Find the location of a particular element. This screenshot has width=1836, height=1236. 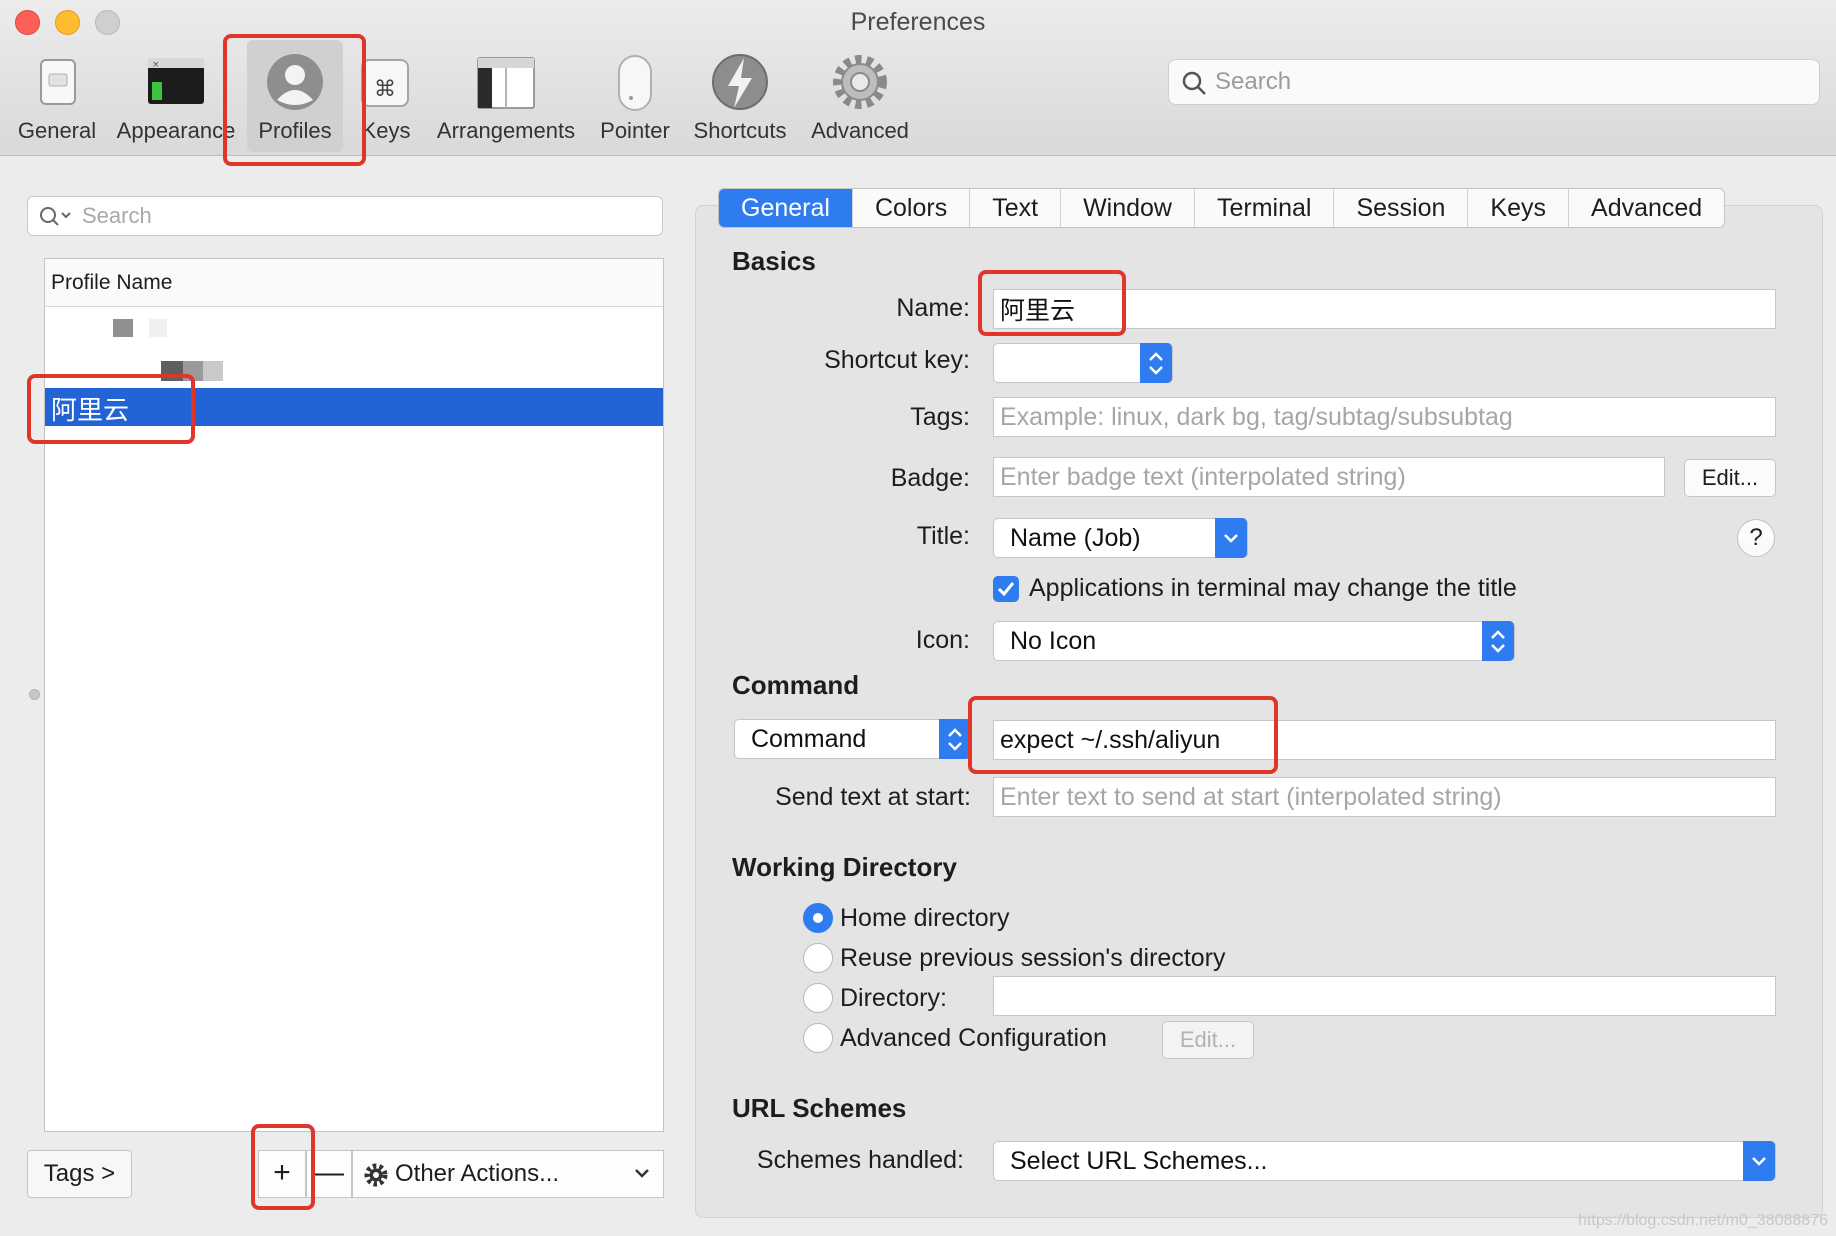

advanced-gear-icon is located at coordinates (860, 82).